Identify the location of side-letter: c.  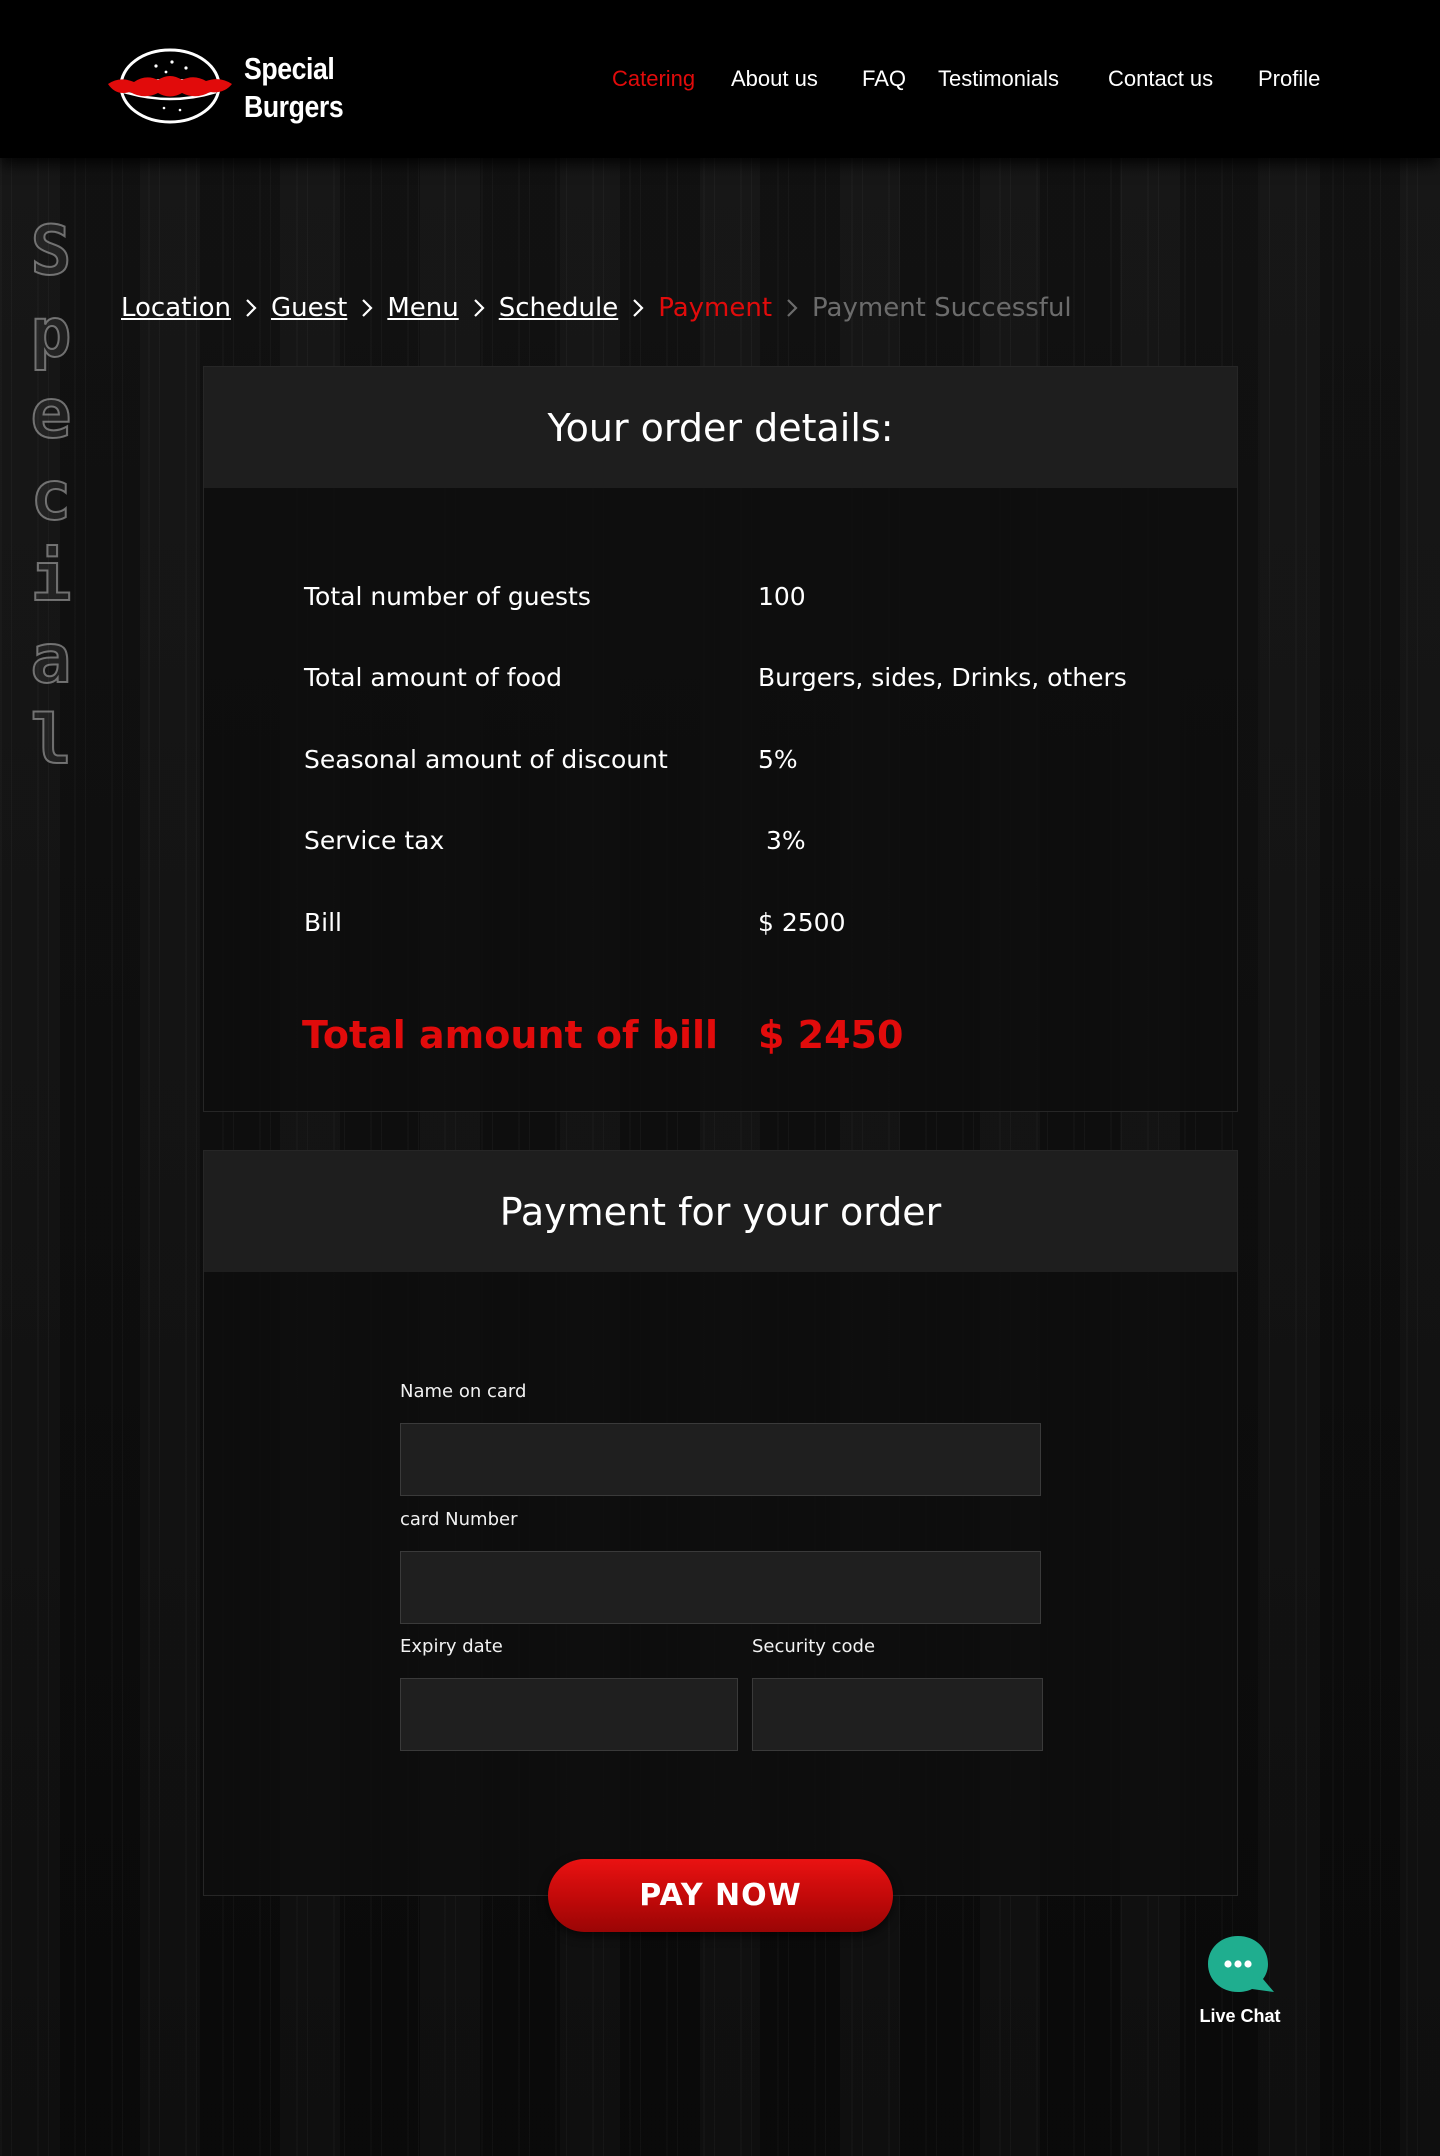
(51, 496).